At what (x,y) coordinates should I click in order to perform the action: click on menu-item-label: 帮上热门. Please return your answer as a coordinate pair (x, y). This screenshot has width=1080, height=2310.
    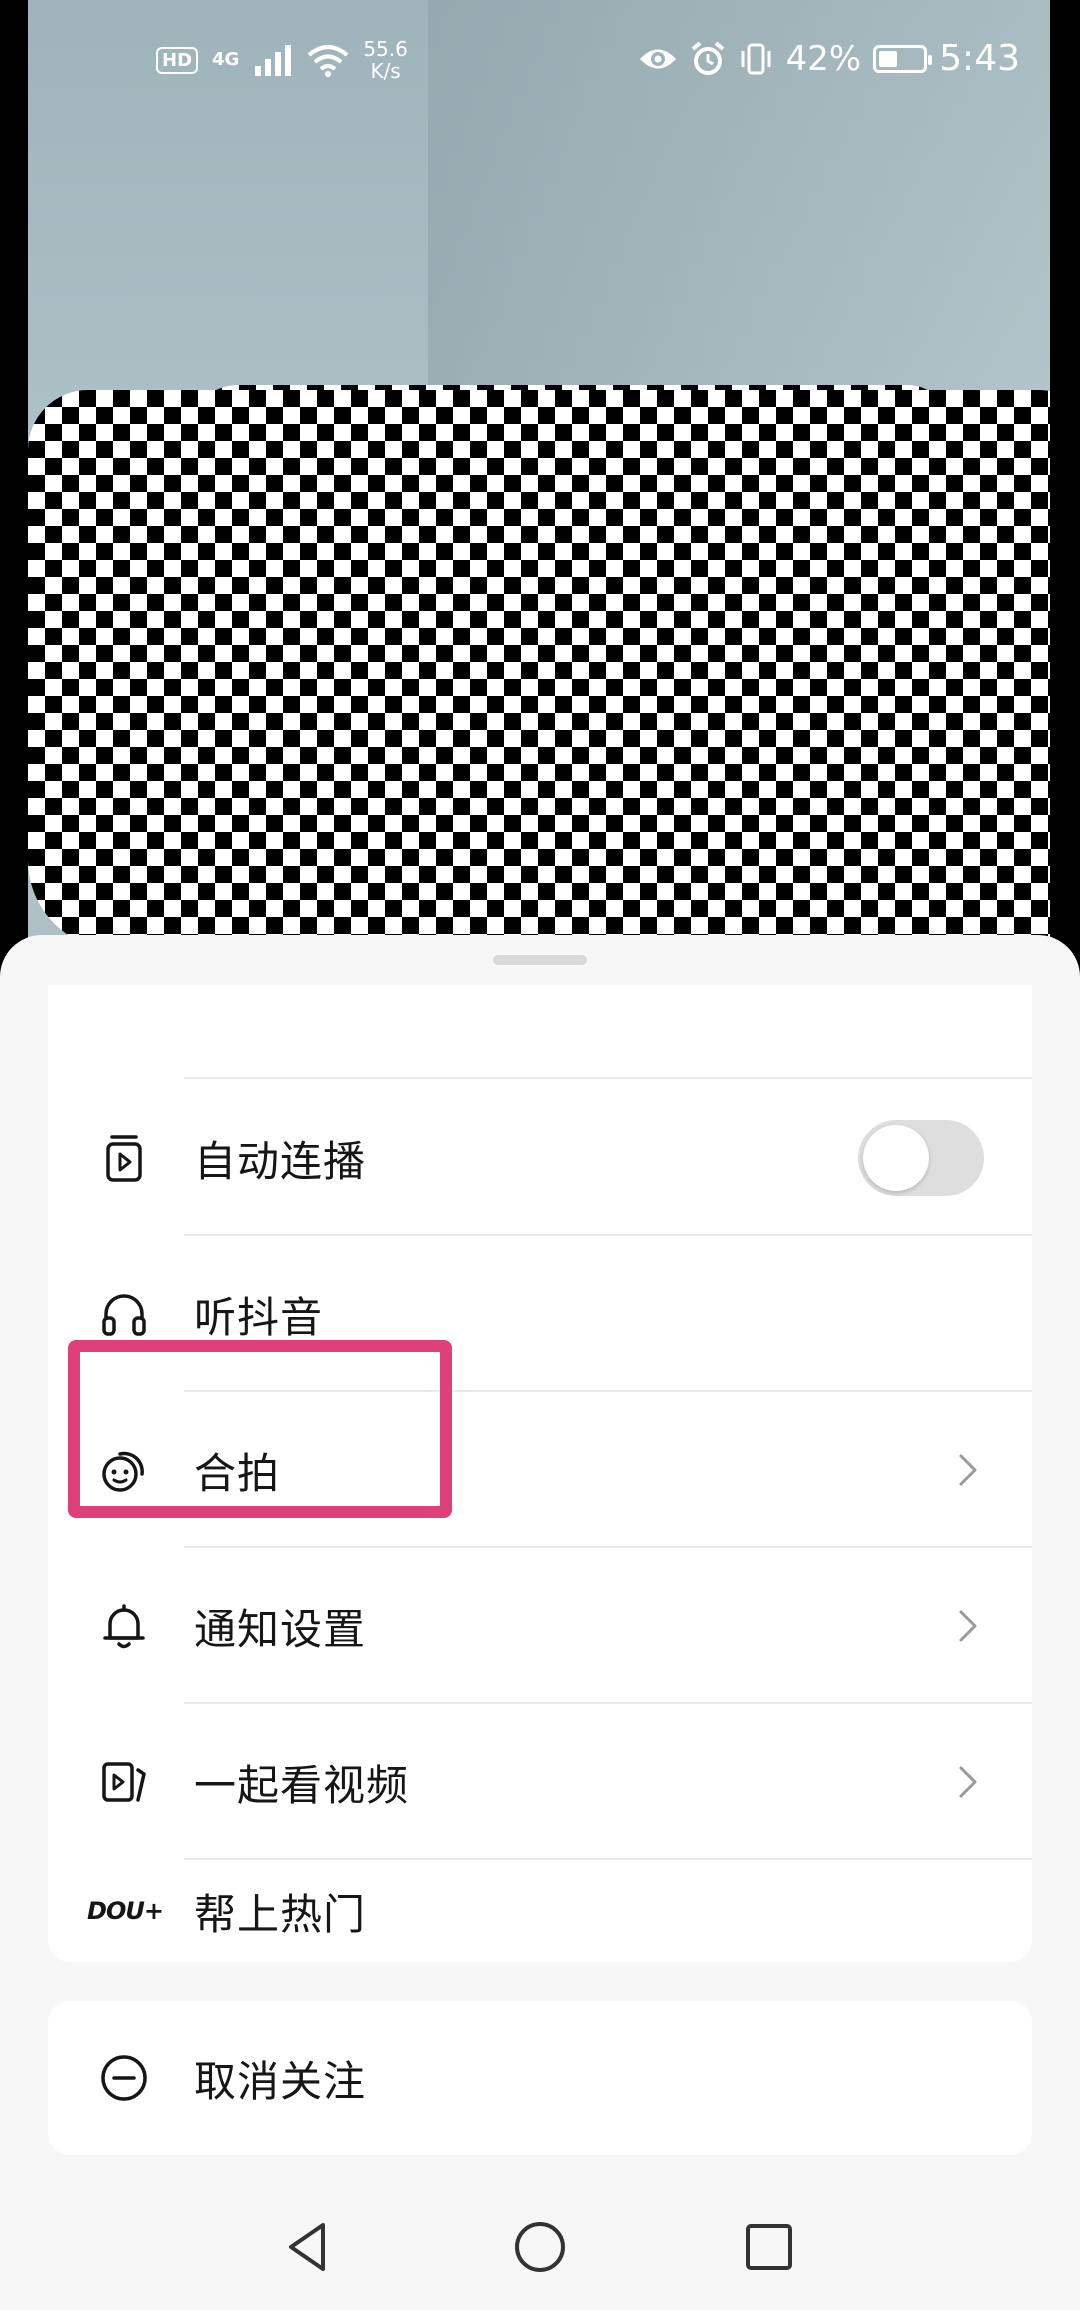
    Looking at the image, I should click on (280, 1914).